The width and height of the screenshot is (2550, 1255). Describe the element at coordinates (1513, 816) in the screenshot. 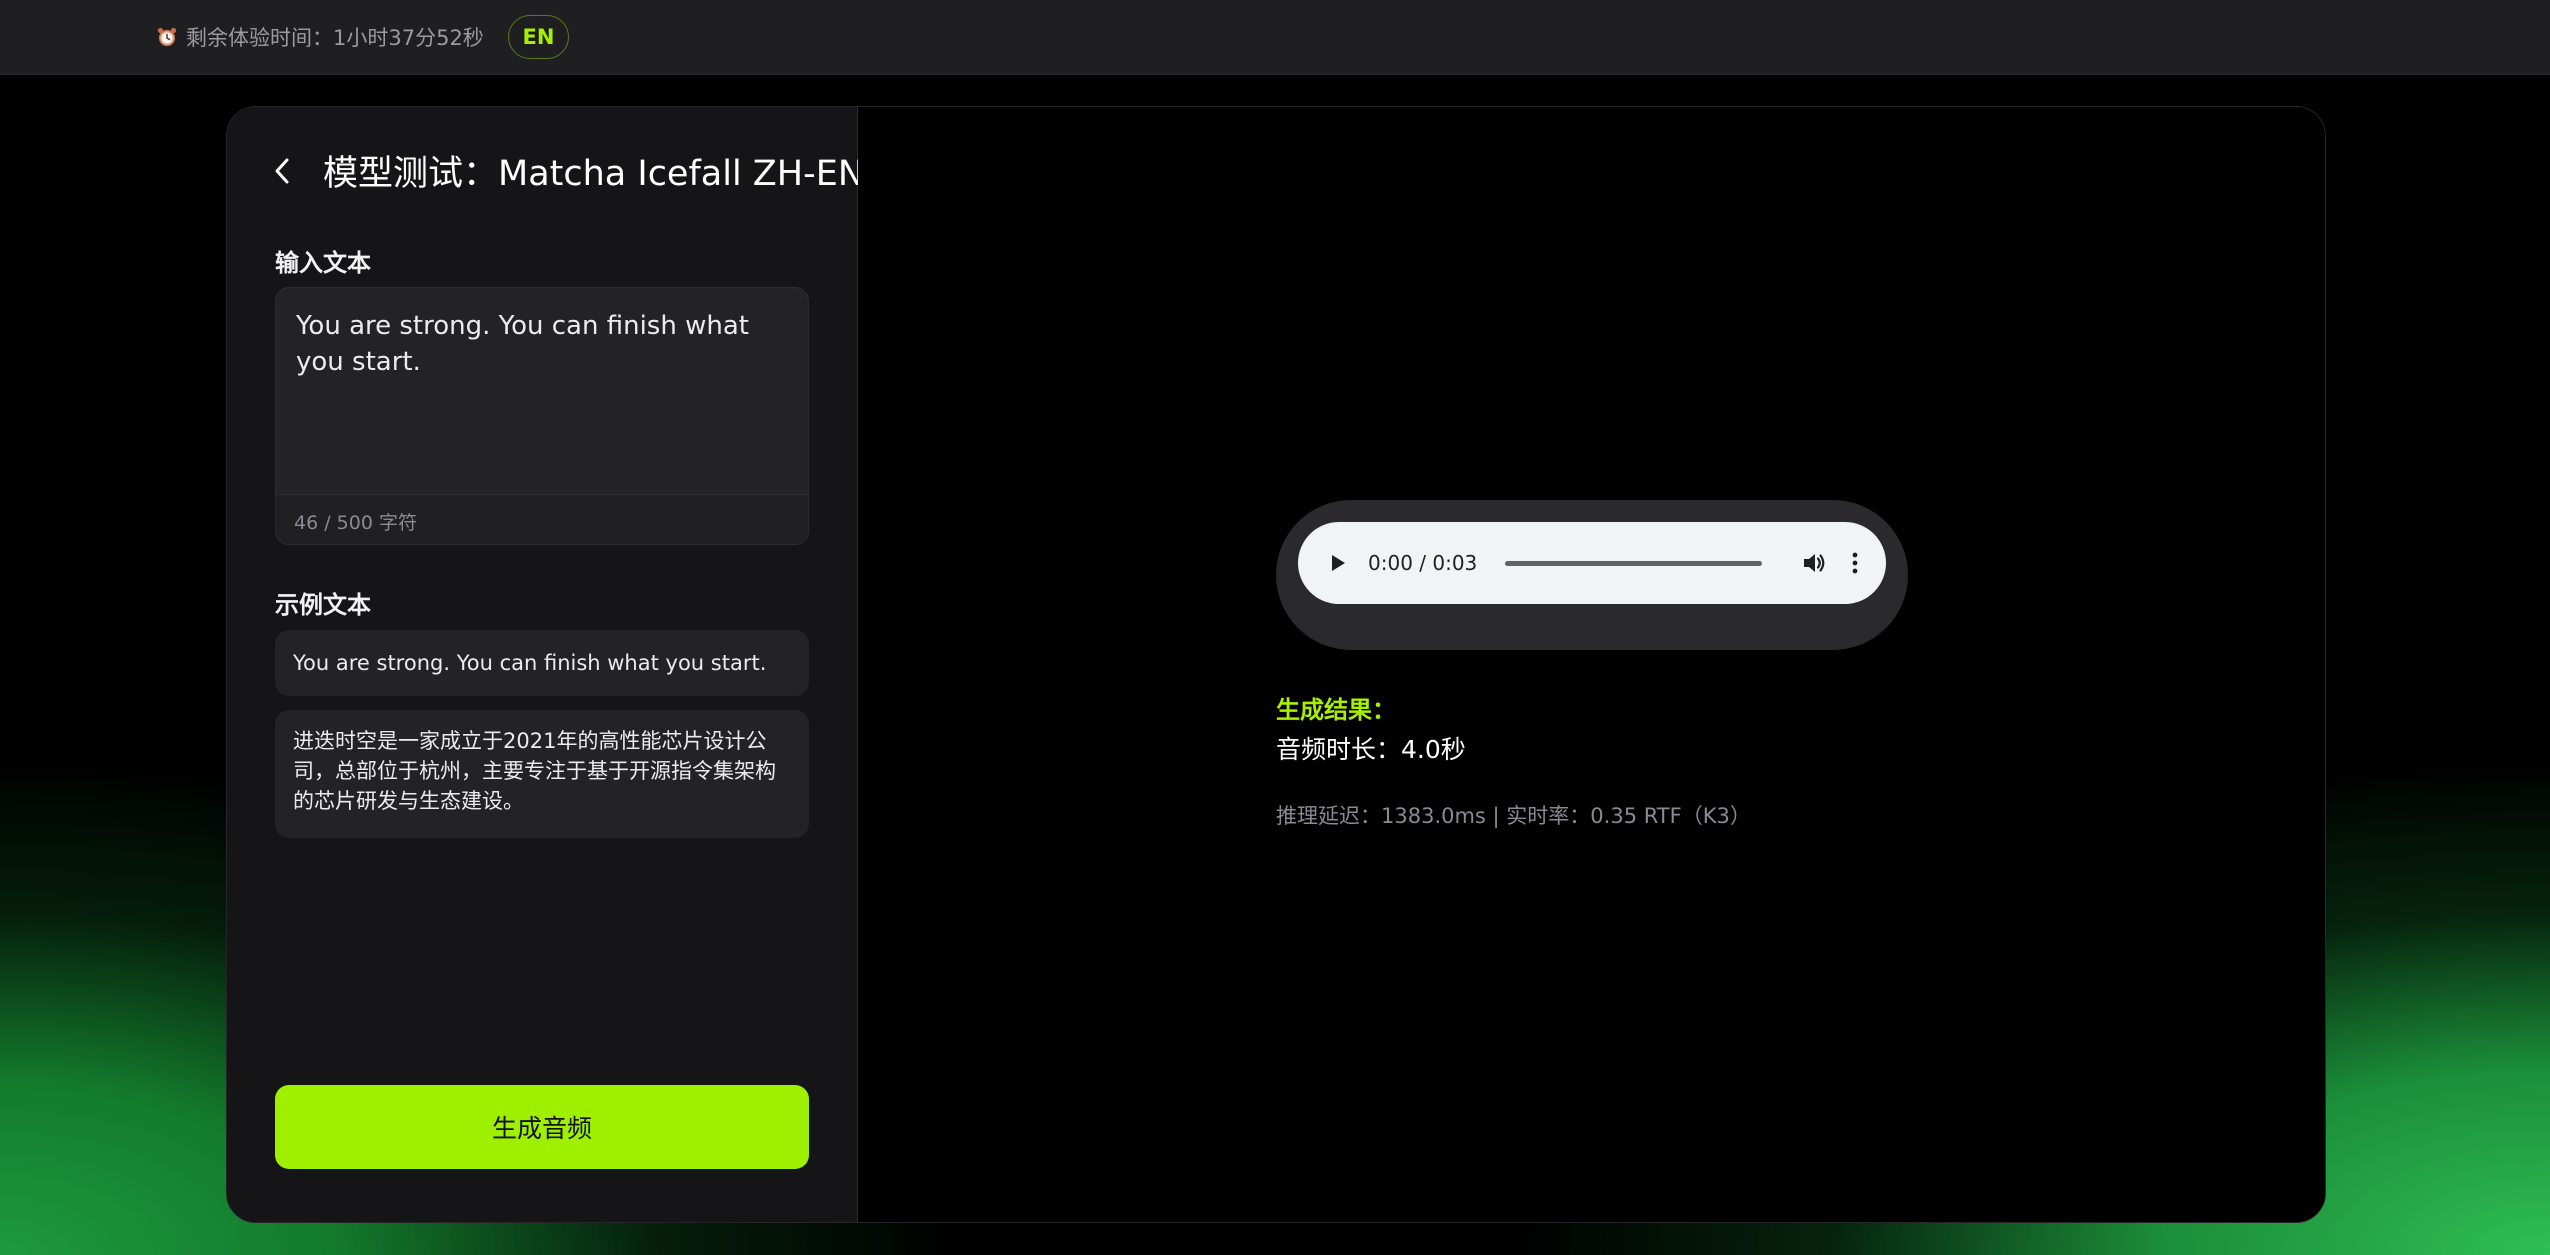

I see `inference-metrics: 推理延迟：1383.0ms | 实时率：0.35 RTF（K3）` at that location.